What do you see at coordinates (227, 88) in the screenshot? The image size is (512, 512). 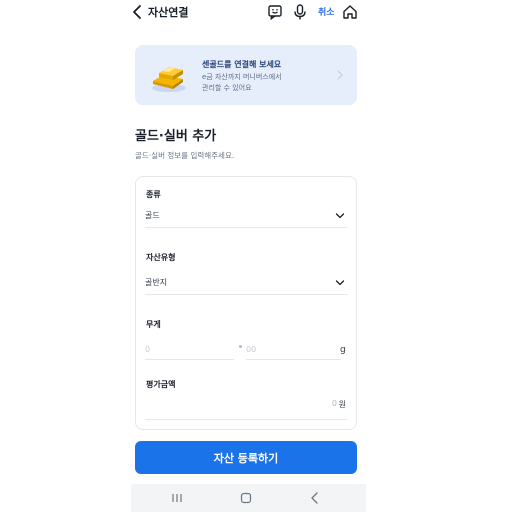 I see `banner-description-line2: 관리할 수 있어요` at bounding box center [227, 88].